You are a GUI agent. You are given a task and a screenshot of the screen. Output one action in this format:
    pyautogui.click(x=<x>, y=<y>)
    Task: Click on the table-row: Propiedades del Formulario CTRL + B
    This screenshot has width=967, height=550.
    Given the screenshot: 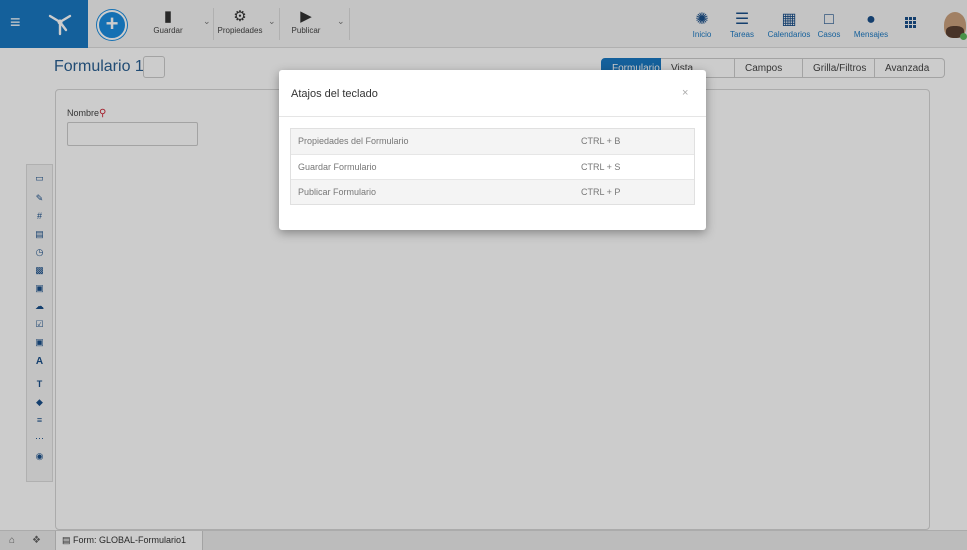 What is the action you would take?
    pyautogui.click(x=492, y=141)
    